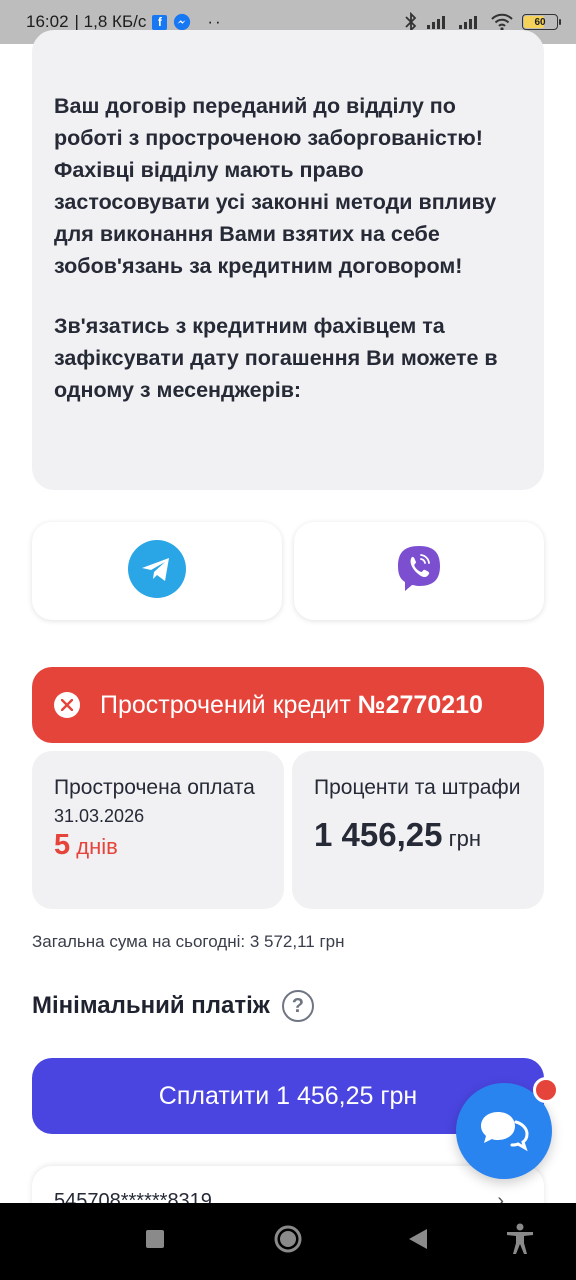  I want to click on back-button, so click(418, 1241).